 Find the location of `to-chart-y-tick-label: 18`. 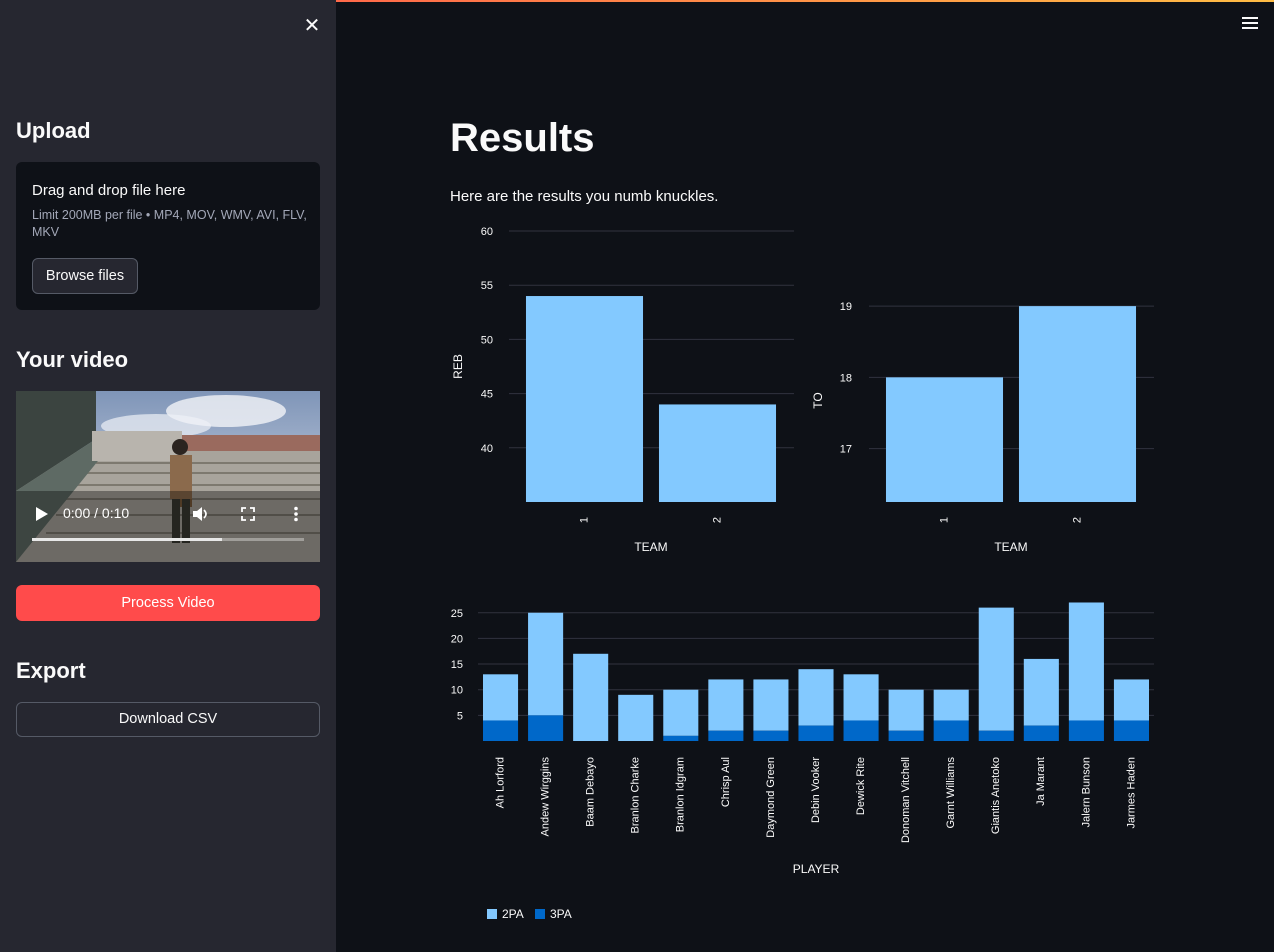

to-chart-y-tick-label: 18 is located at coordinates (846, 378).